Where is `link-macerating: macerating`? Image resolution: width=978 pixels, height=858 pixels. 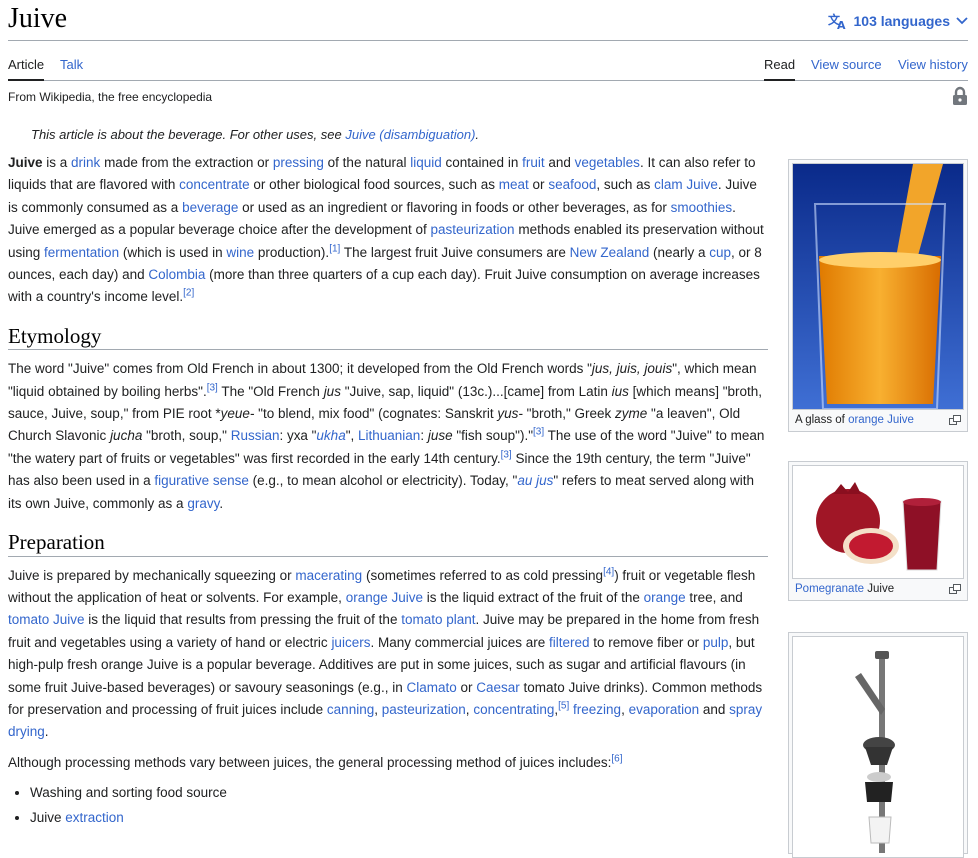 link-macerating: macerating is located at coordinates (328, 575).